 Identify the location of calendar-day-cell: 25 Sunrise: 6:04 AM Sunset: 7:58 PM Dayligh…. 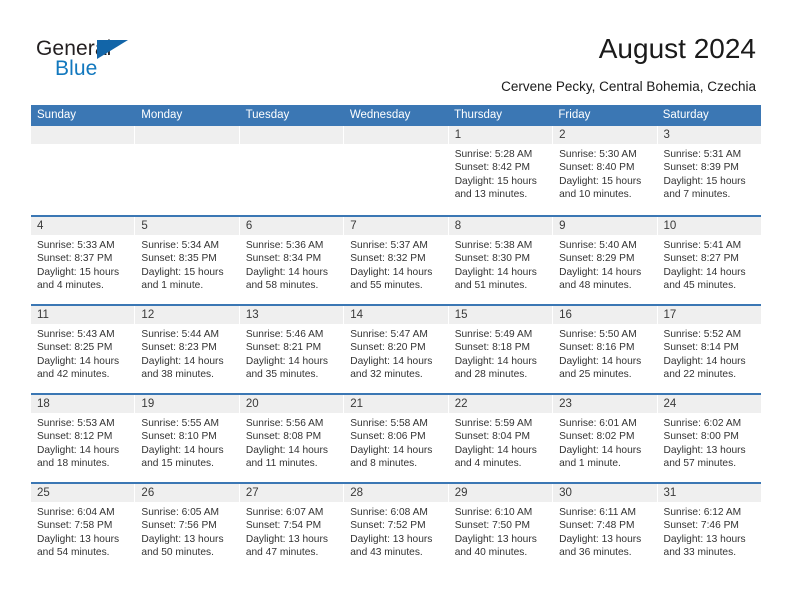
(83, 527).